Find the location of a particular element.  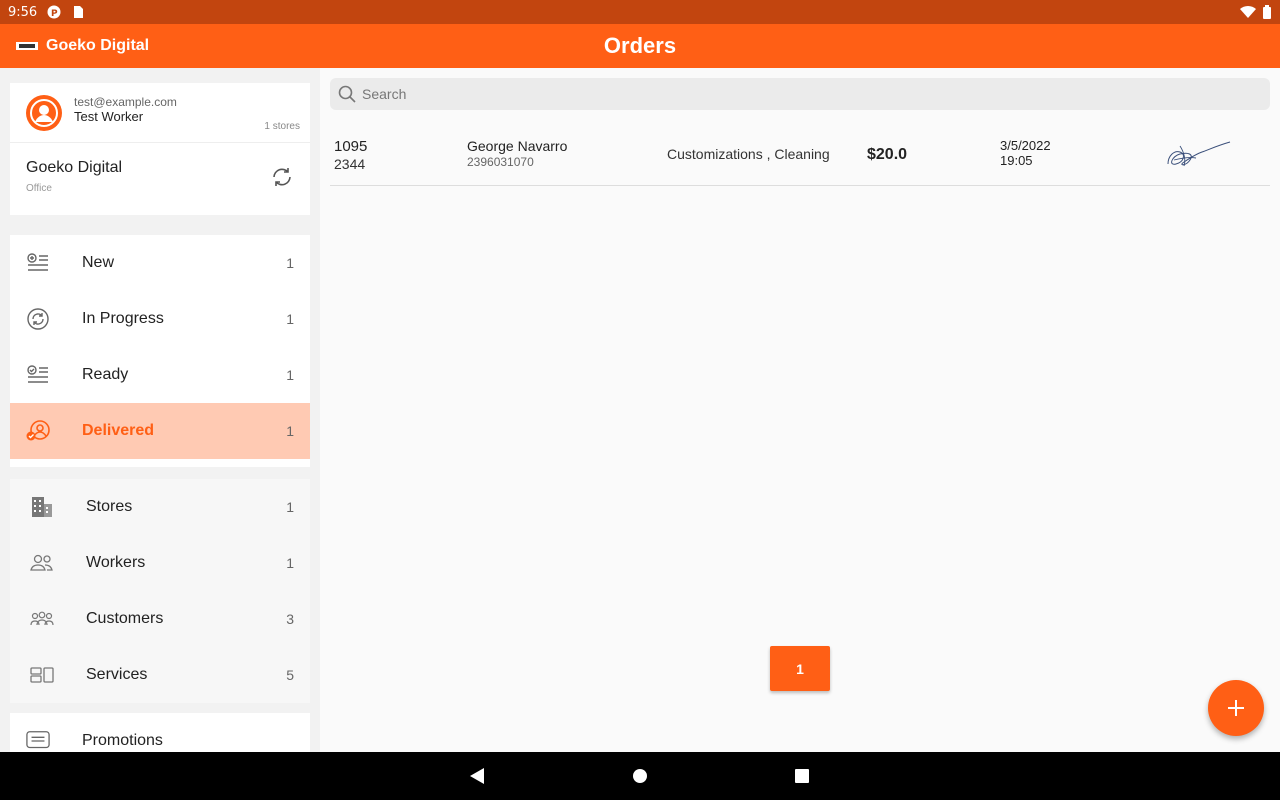

building-icon is located at coordinates (42, 507).